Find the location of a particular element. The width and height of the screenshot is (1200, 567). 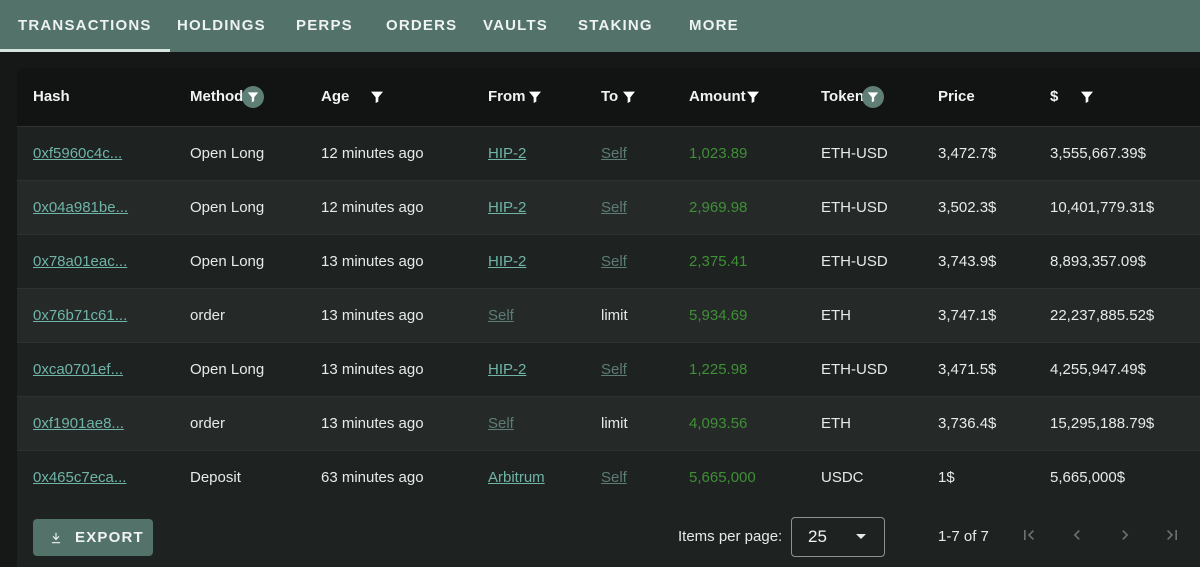

token-cell: ETH is located at coordinates (836, 423).